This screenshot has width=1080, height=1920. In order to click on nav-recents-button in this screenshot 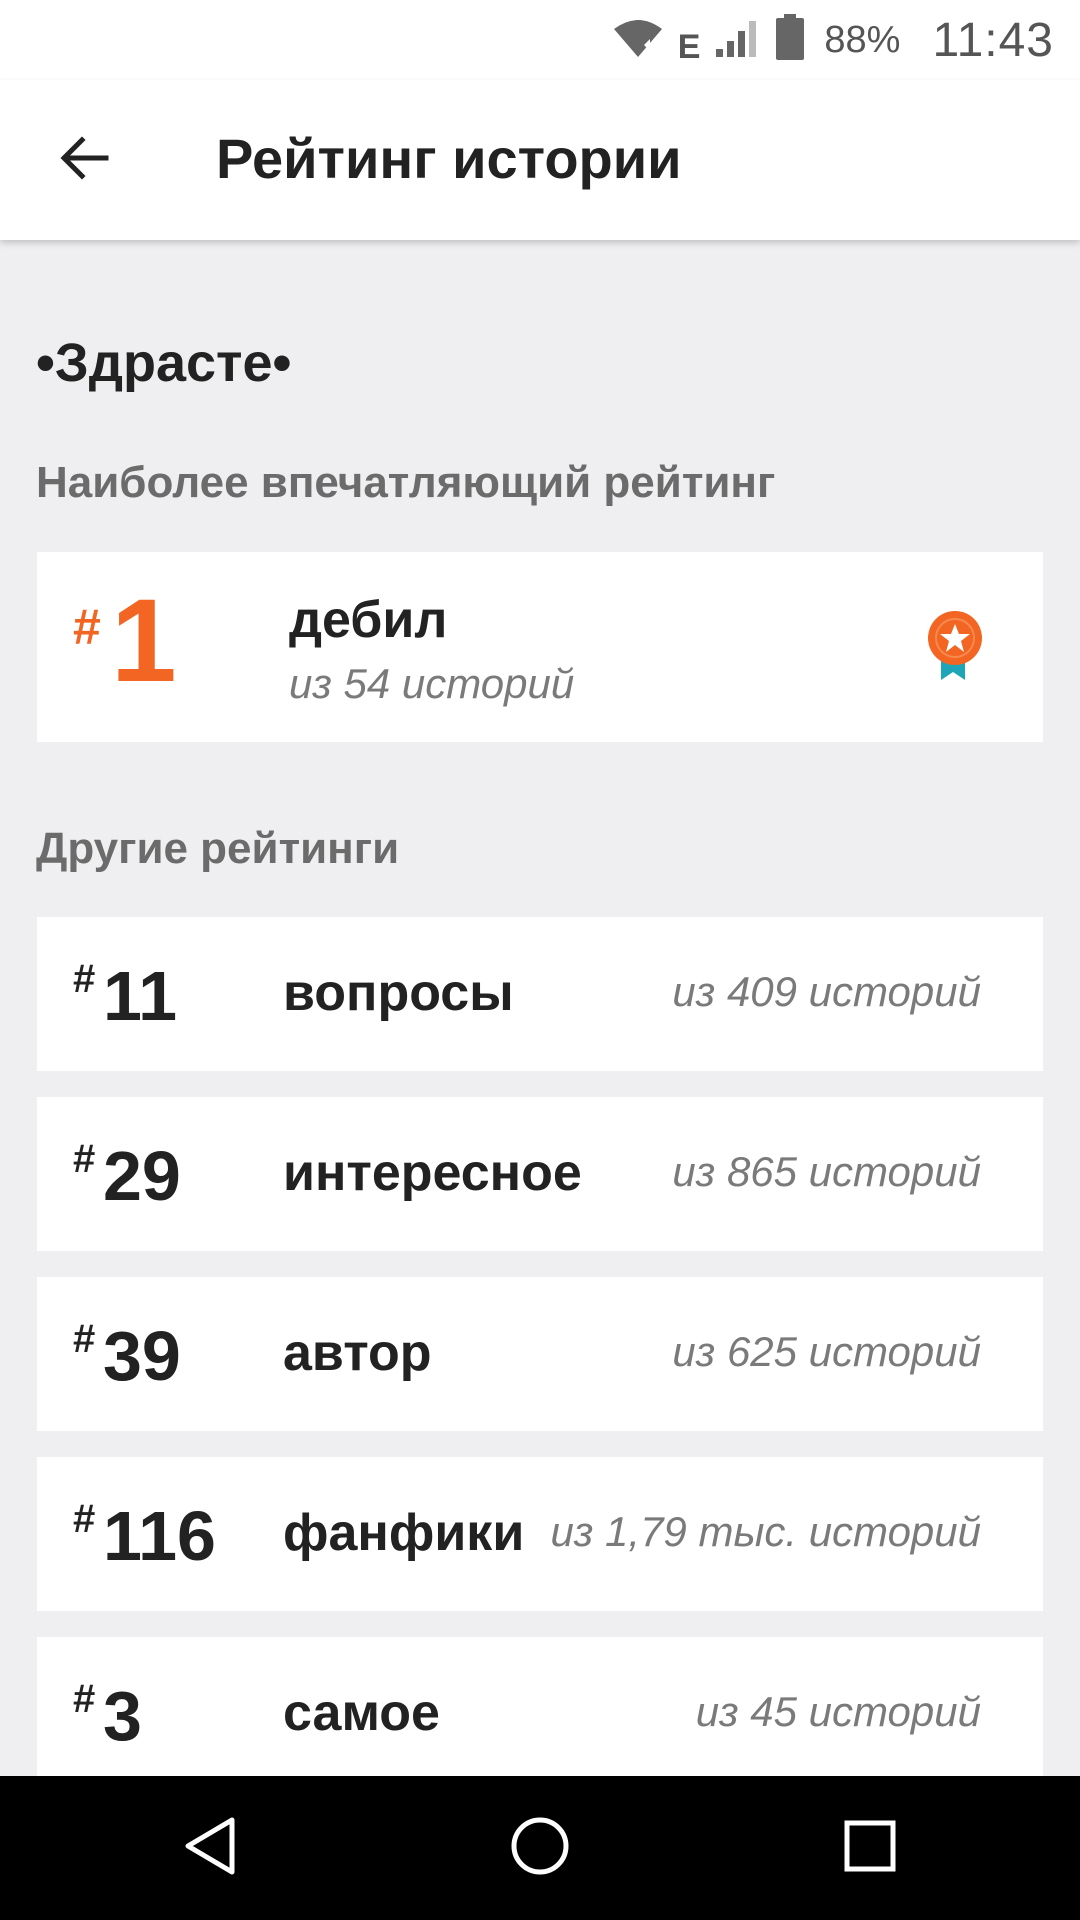, I will do `click(870, 1848)`.